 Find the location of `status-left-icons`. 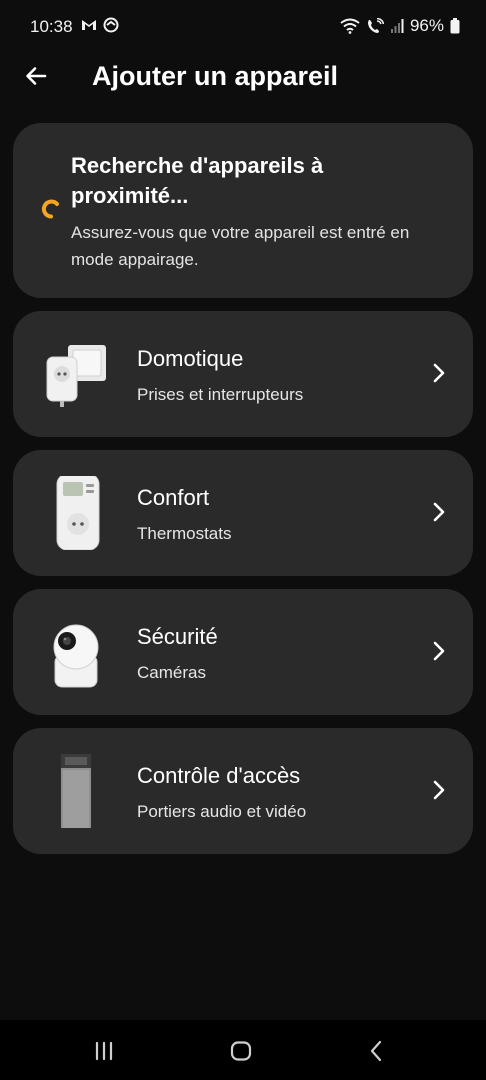

status-left-icons is located at coordinates (100, 25).